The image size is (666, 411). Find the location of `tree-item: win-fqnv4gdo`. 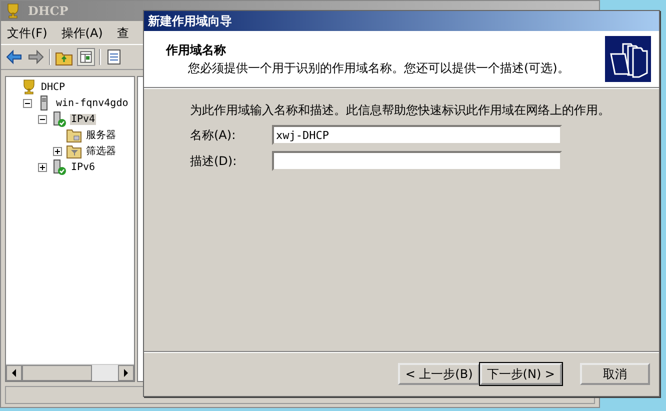

tree-item: win-fqnv4gdo is located at coordinates (92, 103).